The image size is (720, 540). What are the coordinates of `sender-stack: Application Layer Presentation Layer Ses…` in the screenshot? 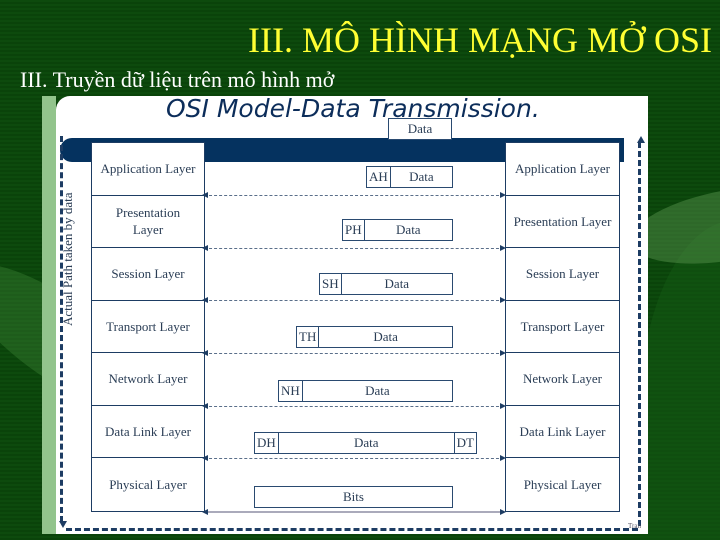 It's located at (148, 327).